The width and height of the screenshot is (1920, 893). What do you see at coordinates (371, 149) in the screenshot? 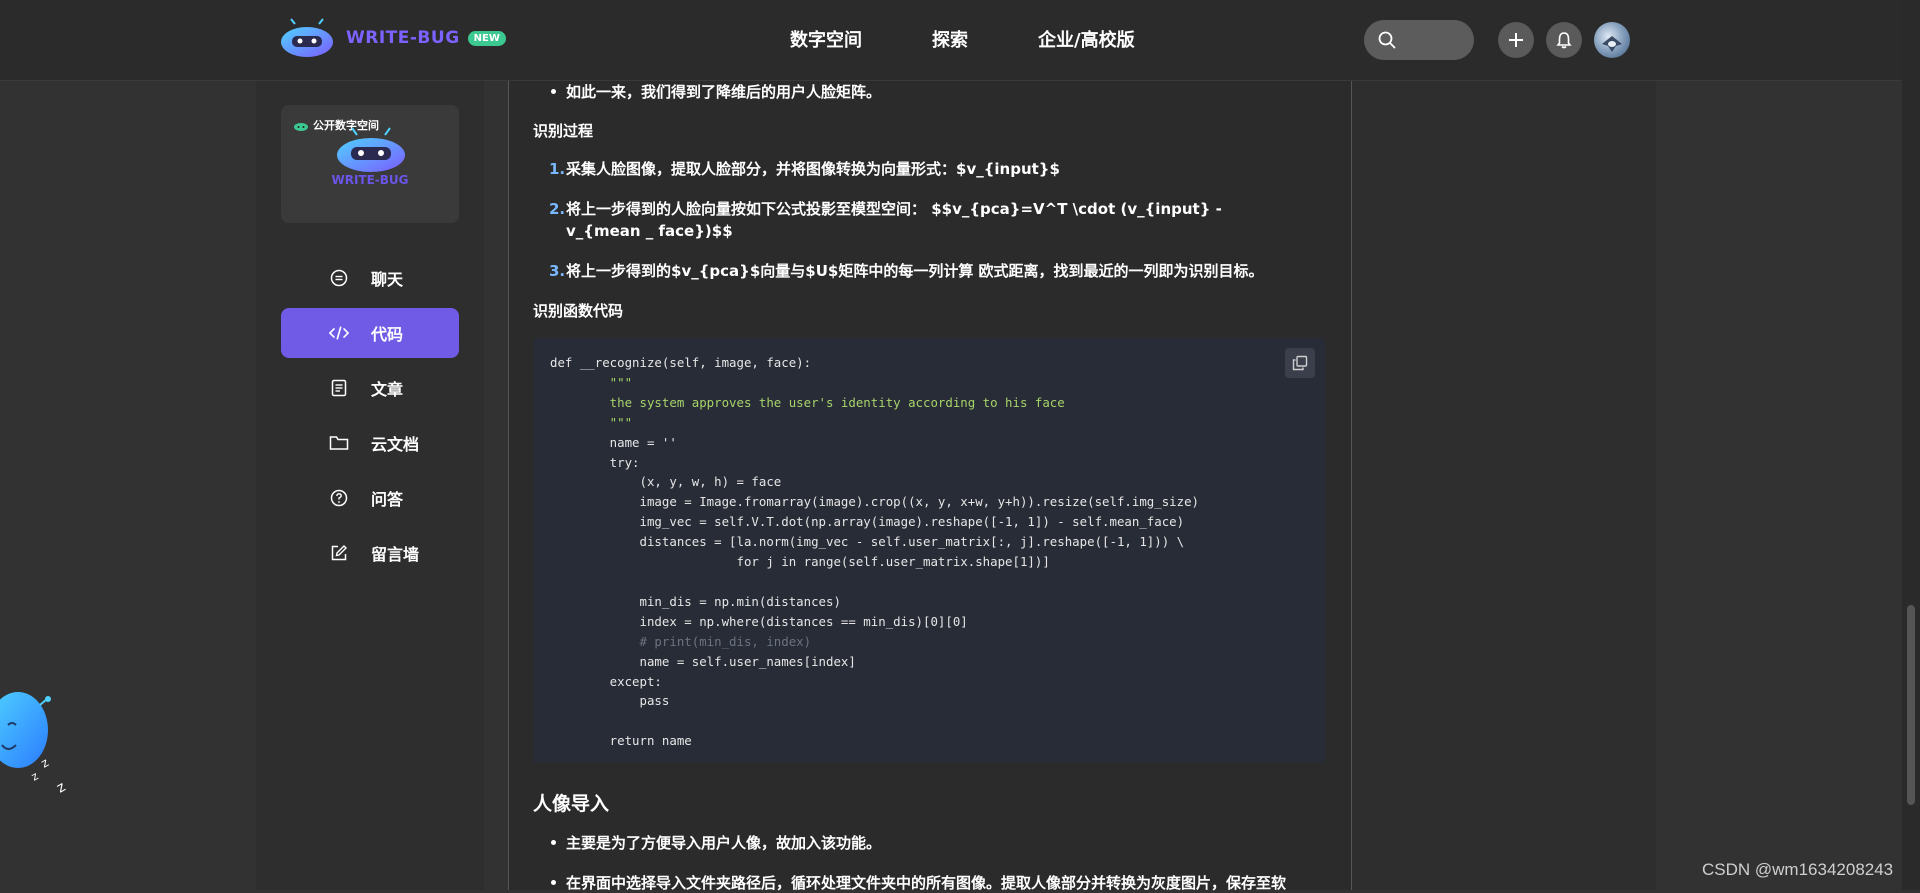
I see `space-mascot-icon` at bounding box center [371, 149].